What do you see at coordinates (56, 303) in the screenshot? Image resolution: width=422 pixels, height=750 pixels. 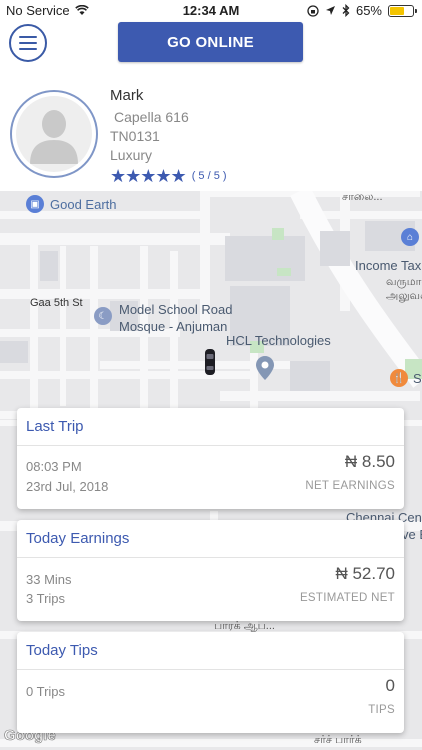 I see `map-label-gaa5th: Gaa 5th St` at bounding box center [56, 303].